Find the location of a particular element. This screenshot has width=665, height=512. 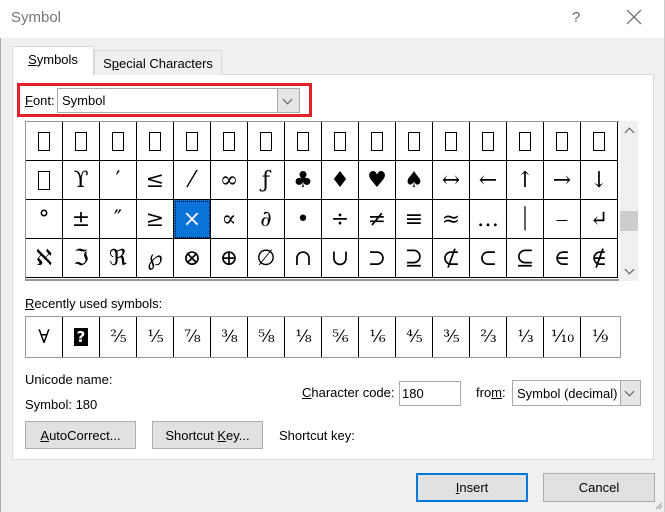

symbol-cell: ∅ is located at coordinates (266, 258).